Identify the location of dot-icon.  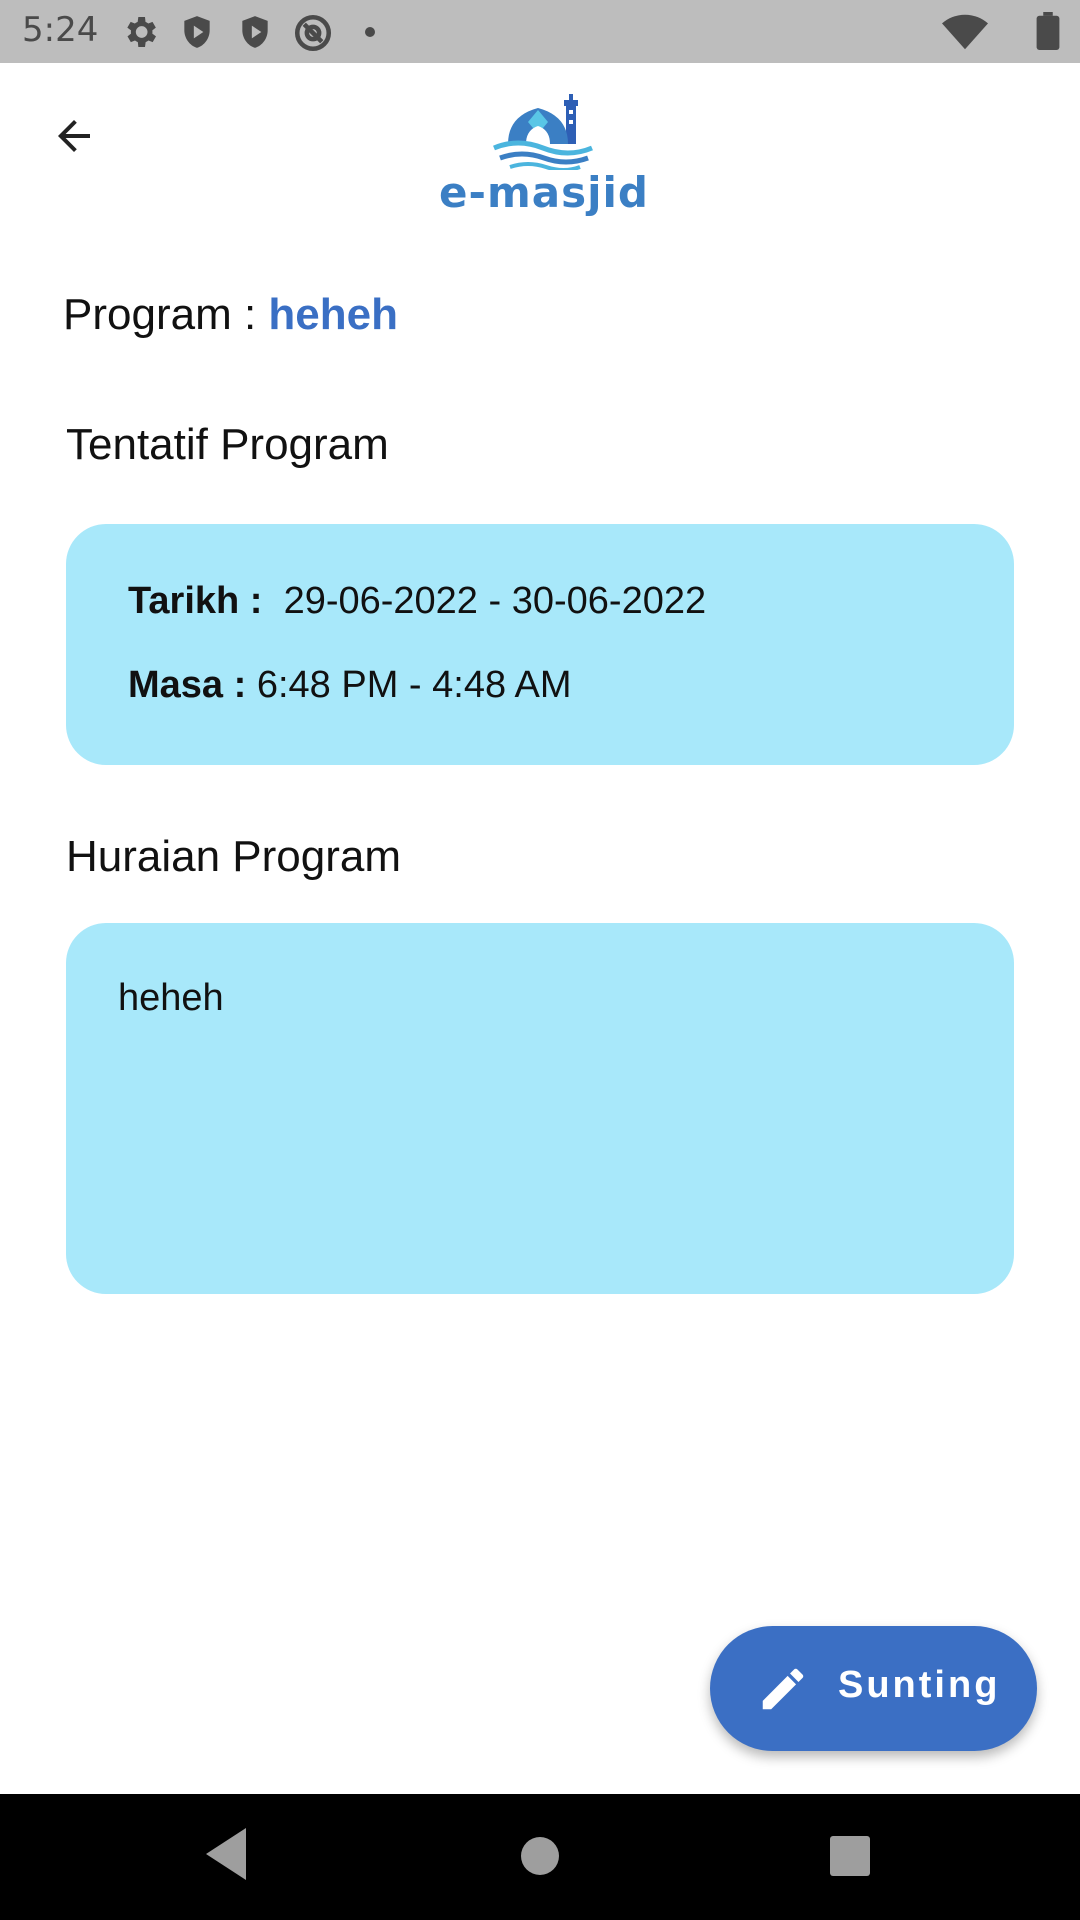
(370, 32).